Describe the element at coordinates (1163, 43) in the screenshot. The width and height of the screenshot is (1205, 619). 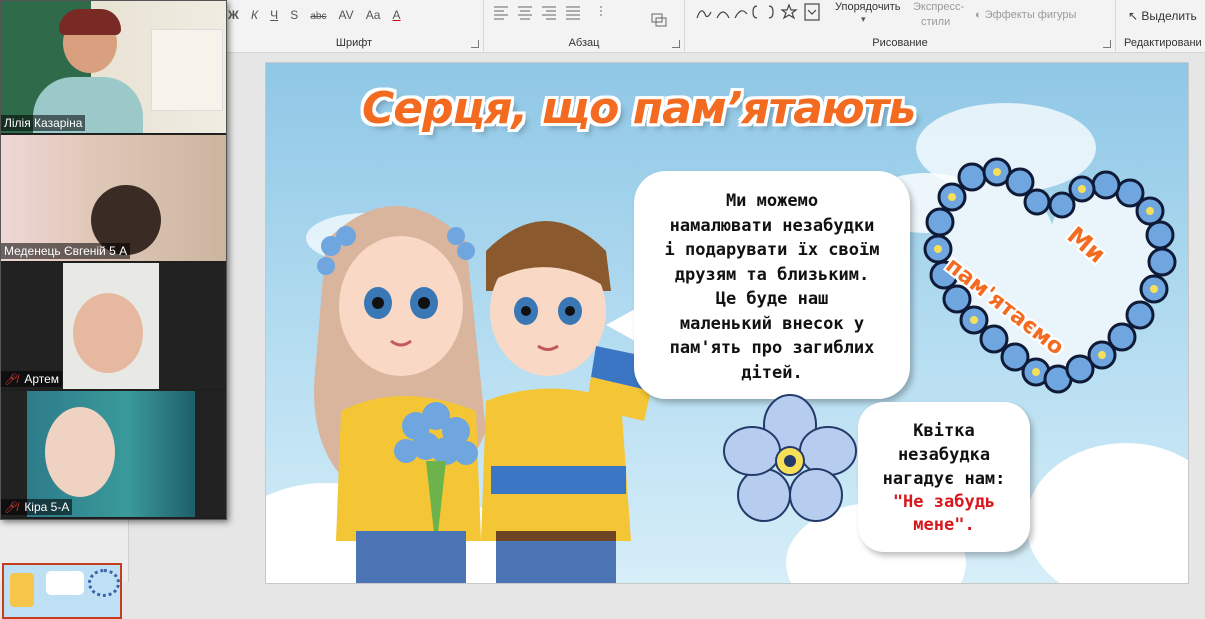
I see `editing-group-label: Редактировани` at that location.